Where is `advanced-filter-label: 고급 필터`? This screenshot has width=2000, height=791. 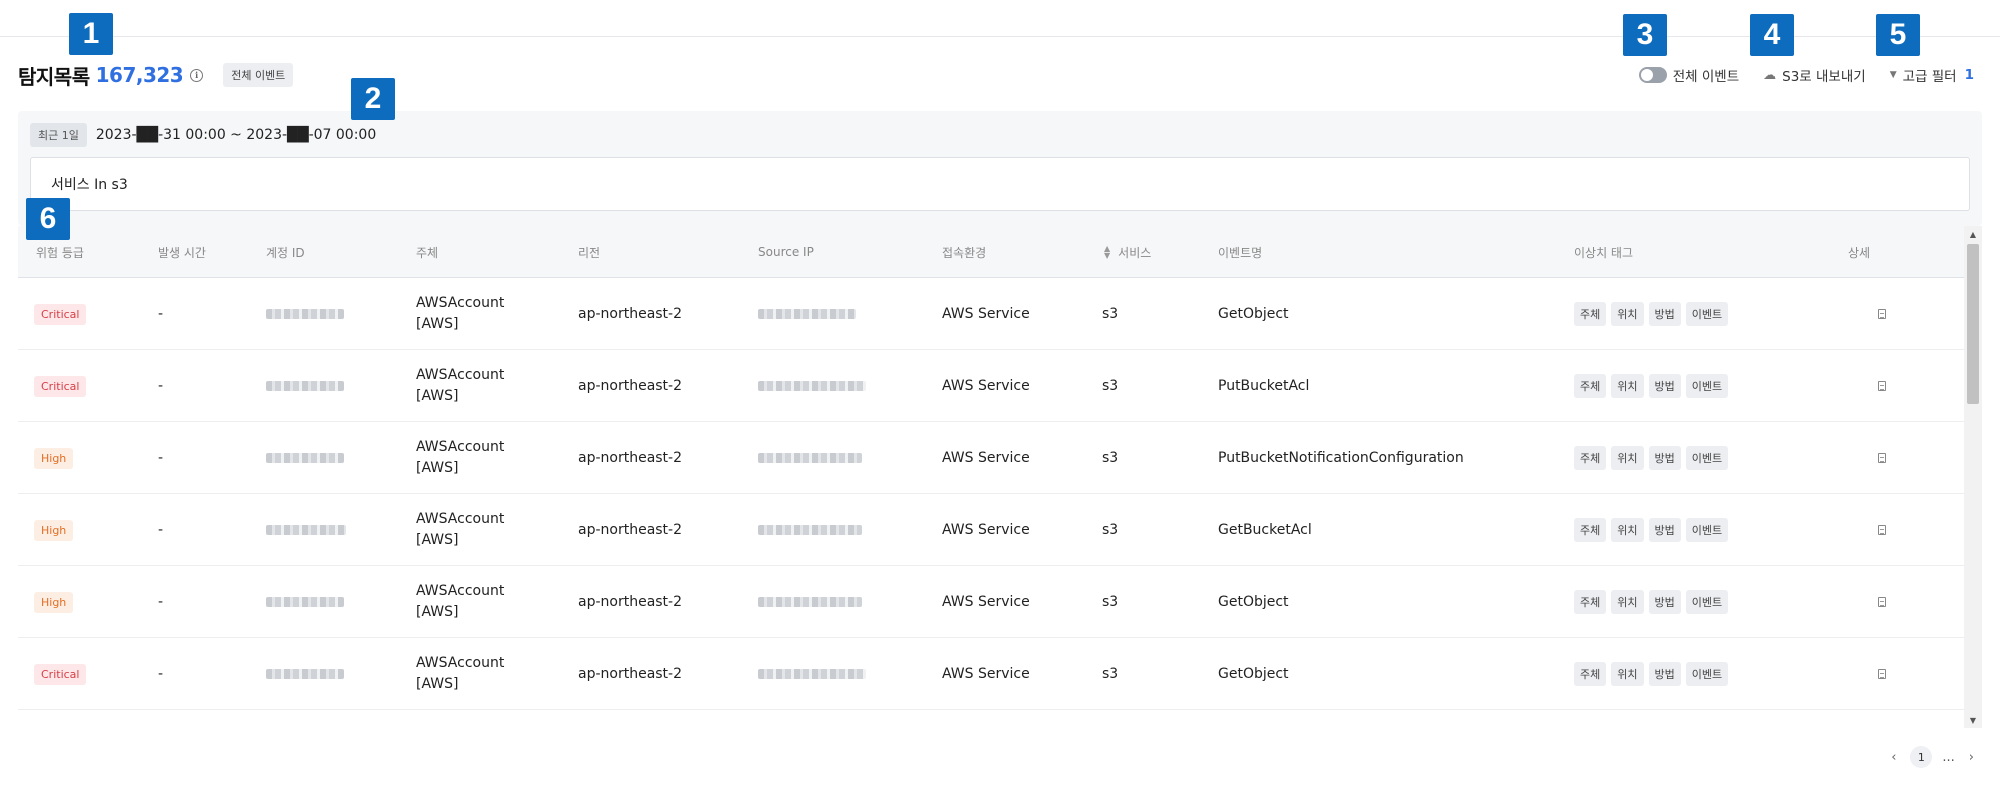
advanced-filter-label: 고급 필터 is located at coordinates (1929, 77).